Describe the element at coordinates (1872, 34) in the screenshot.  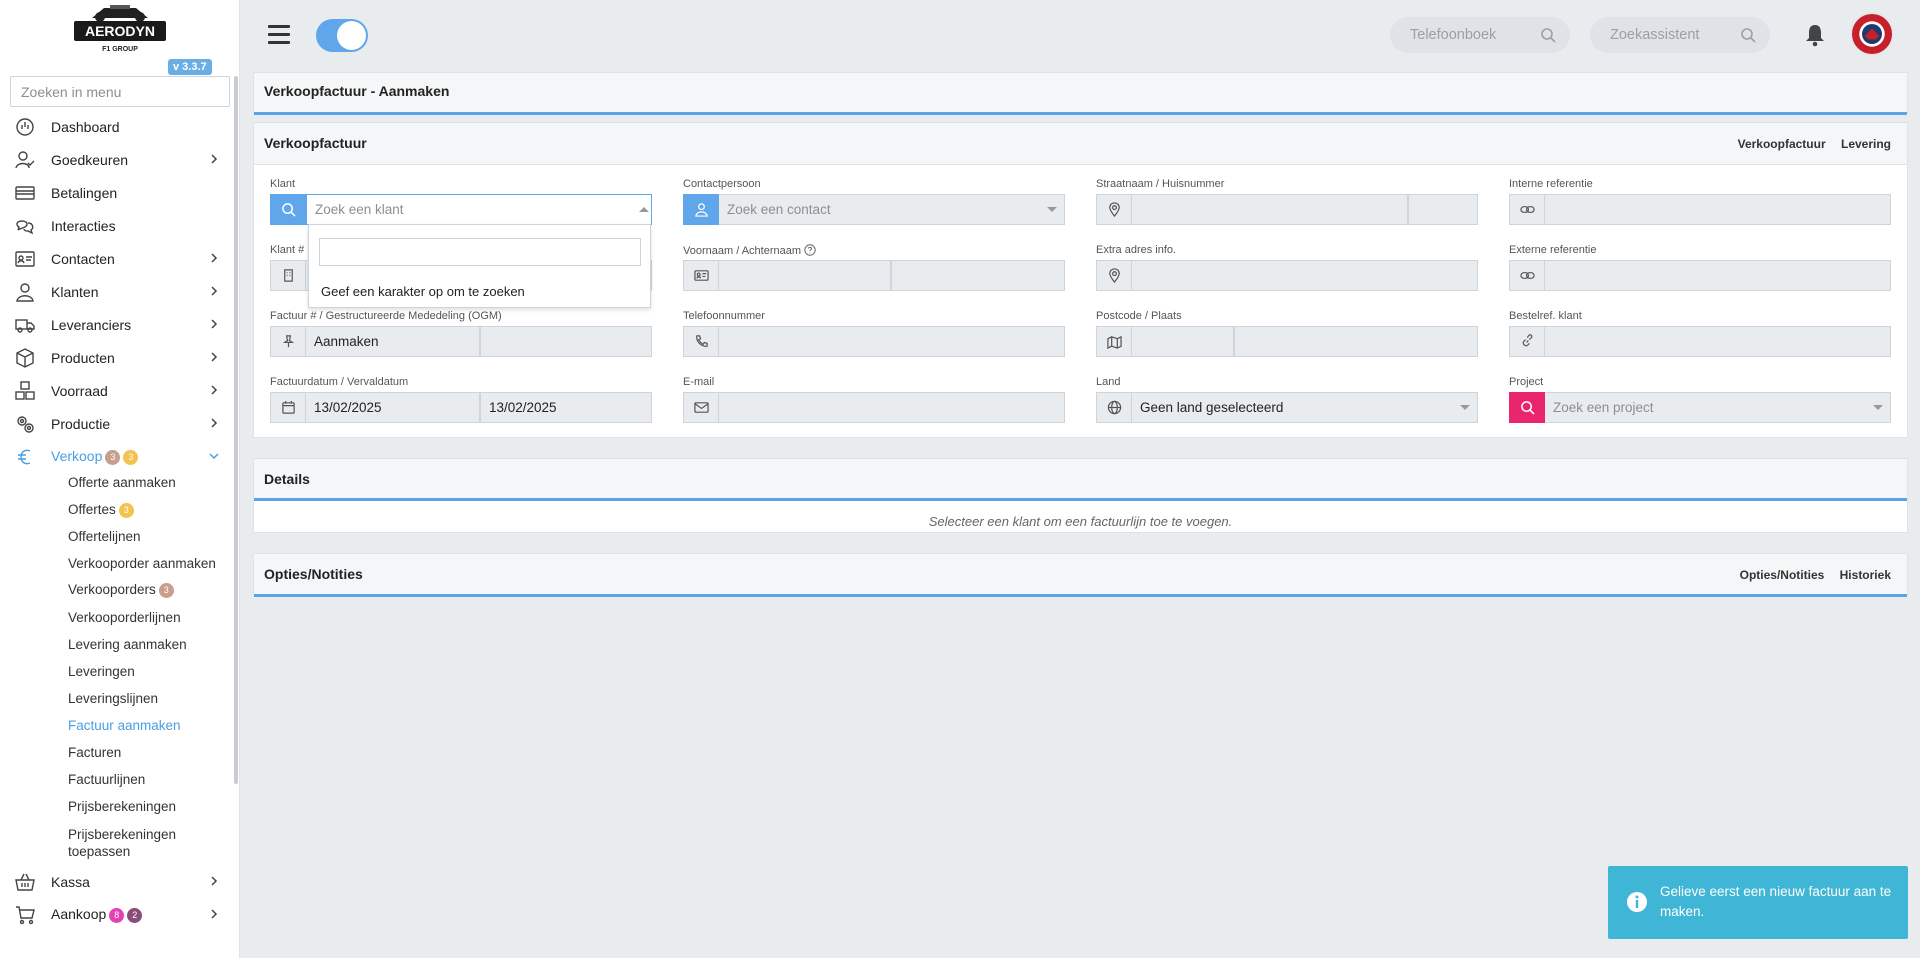
I see `user-avatar` at that location.